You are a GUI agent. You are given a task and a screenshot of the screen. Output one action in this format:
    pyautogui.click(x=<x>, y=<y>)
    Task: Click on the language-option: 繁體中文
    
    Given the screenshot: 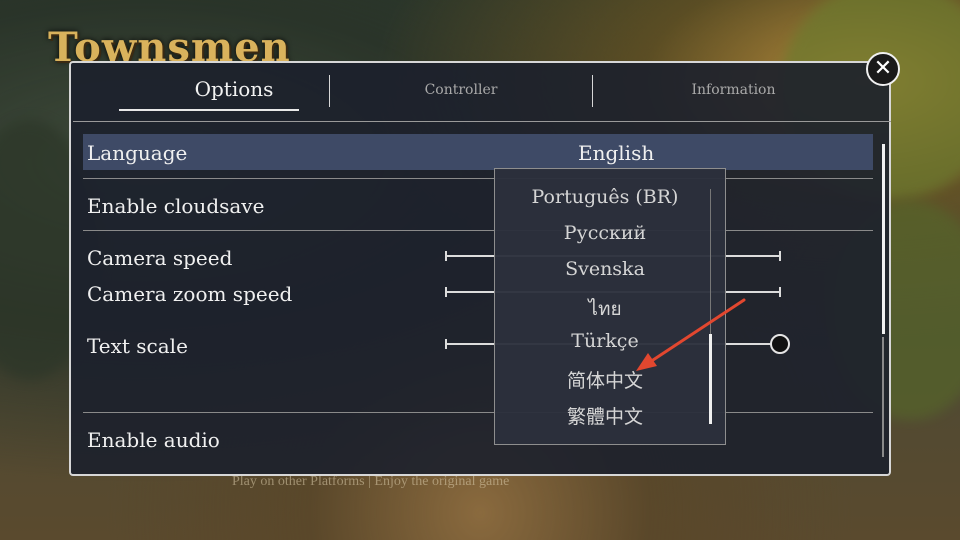 What is the action you would take?
    pyautogui.click(x=605, y=415)
    